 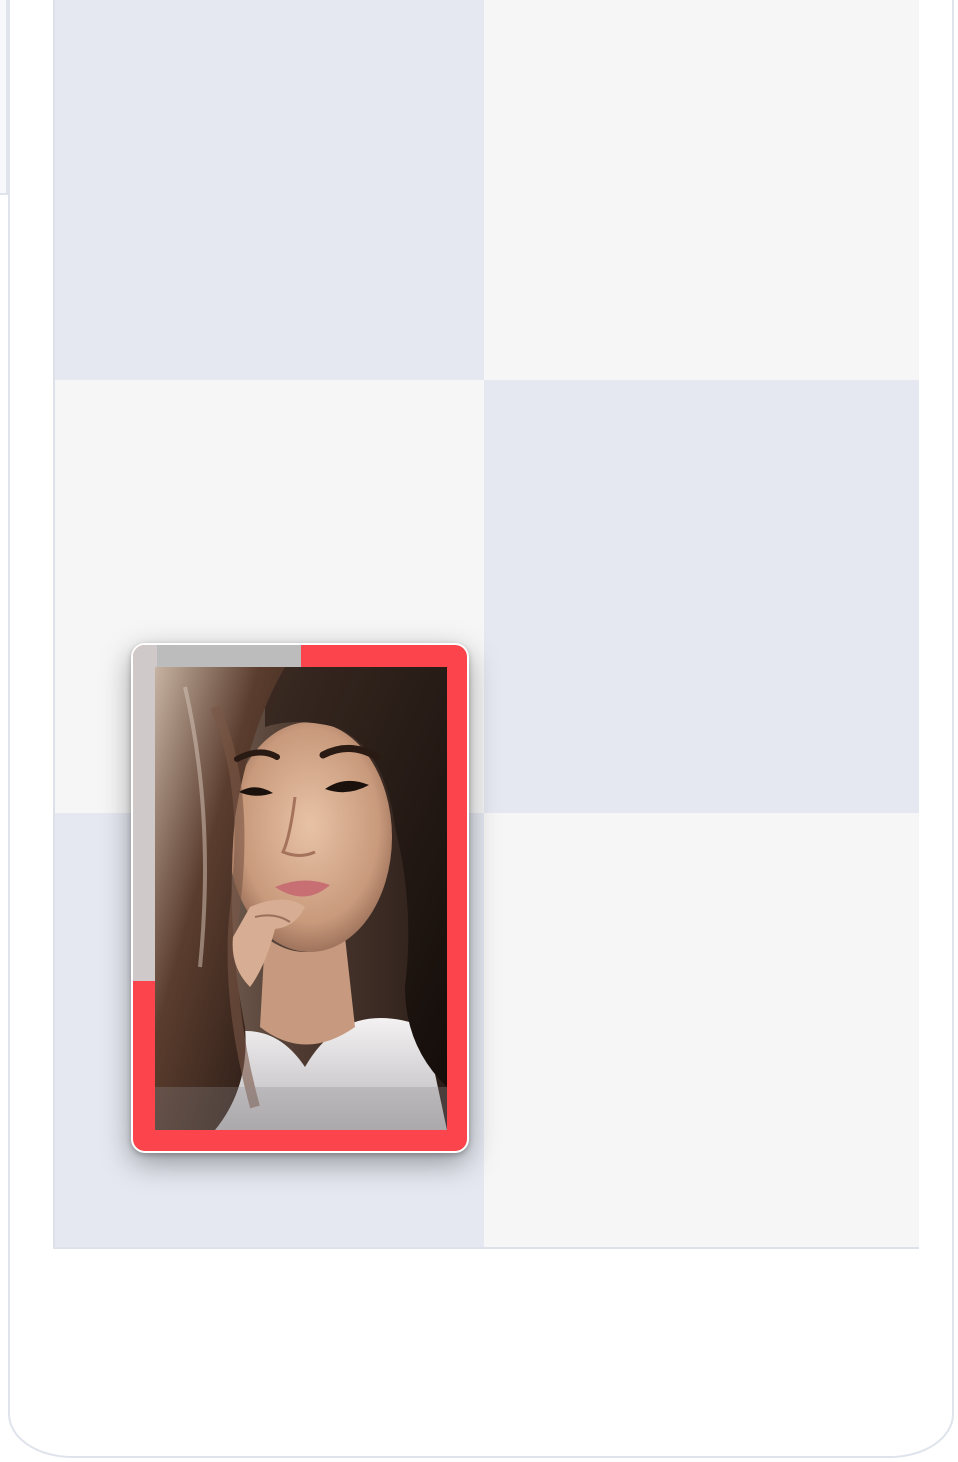 I want to click on card-side-accent, so click(x=145, y=813).